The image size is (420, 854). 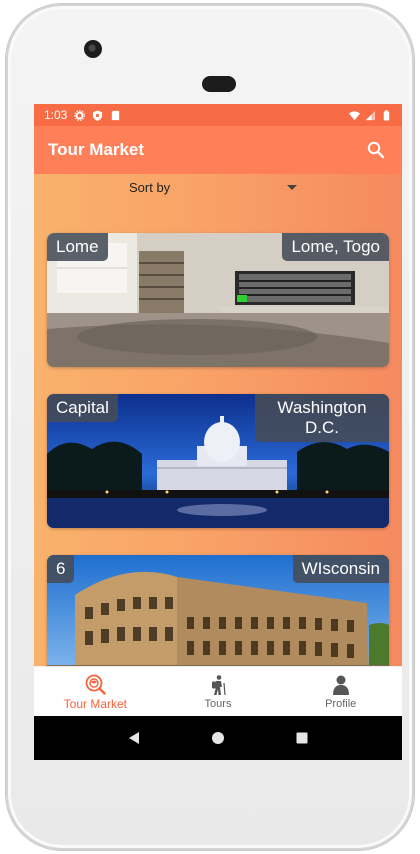 What do you see at coordinates (218, 115) in the screenshot?
I see `status-bar: 1:03` at bounding box center [218, 115].